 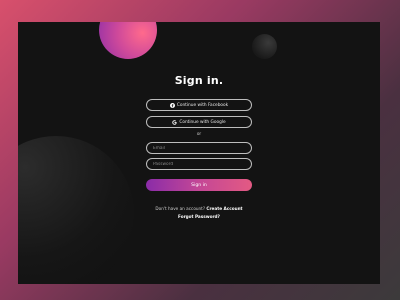 I want to click on decorative-small-orb, so click(x=264, y=46).